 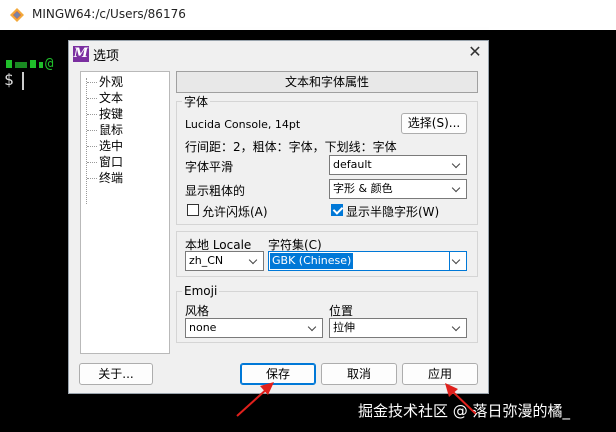 I want to click on annotation-arrows, so click(x=356, y=399).